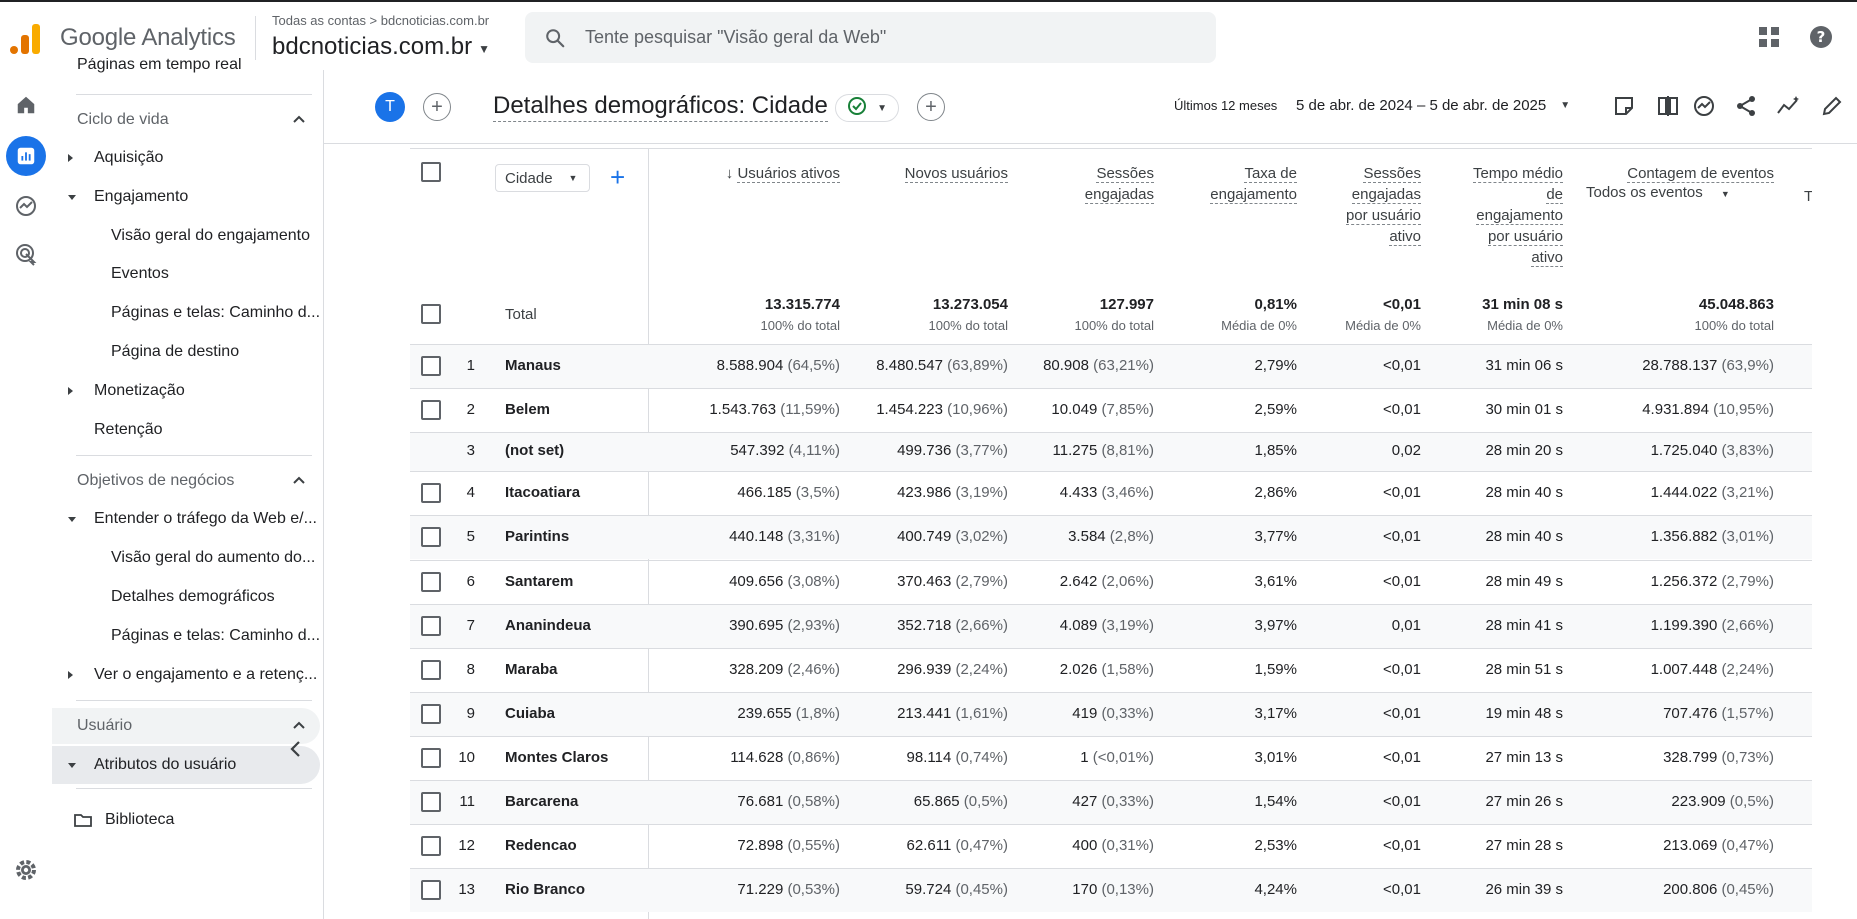 The height and width of the screenshot is (919, 1857). I want to click on sidebar-item-realtime-pages: Páginas em tempo real, so click(186, 70).